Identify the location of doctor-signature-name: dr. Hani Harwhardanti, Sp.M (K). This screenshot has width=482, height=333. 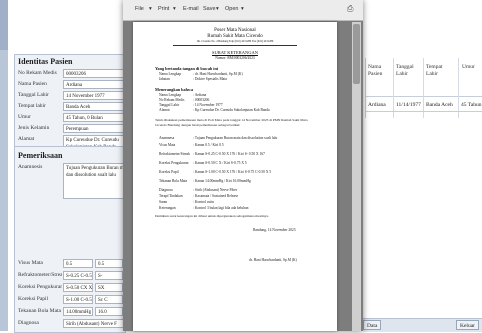
(273, 260).